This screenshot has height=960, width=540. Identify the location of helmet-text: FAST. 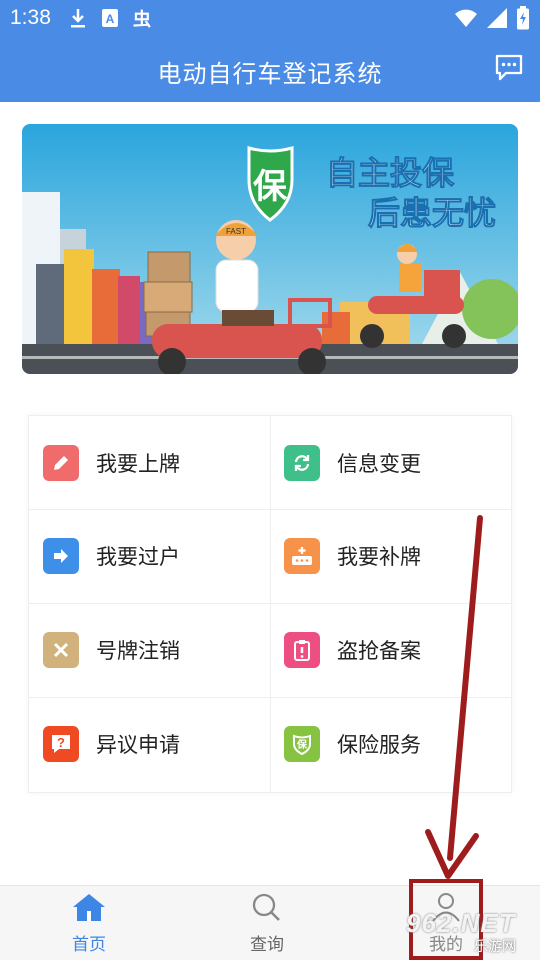
(236, 231).